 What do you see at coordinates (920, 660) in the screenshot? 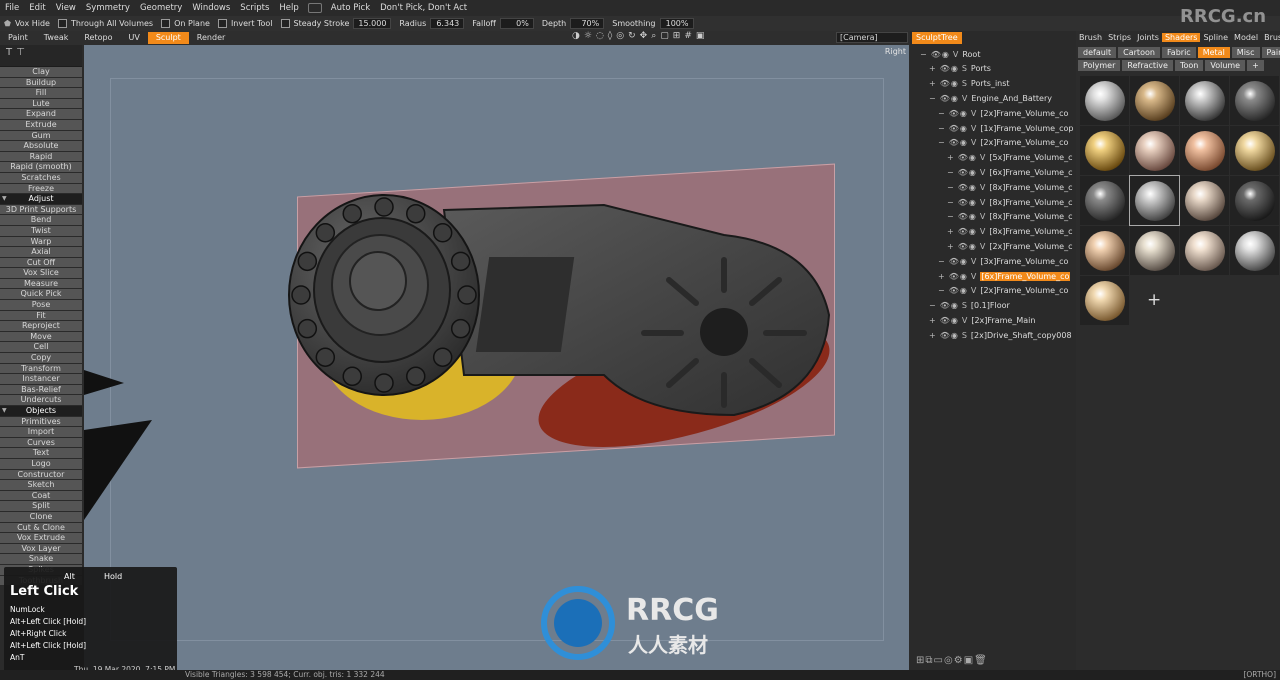
I see `add-layer-icon: ⊞` at bounding box center [920, 660].